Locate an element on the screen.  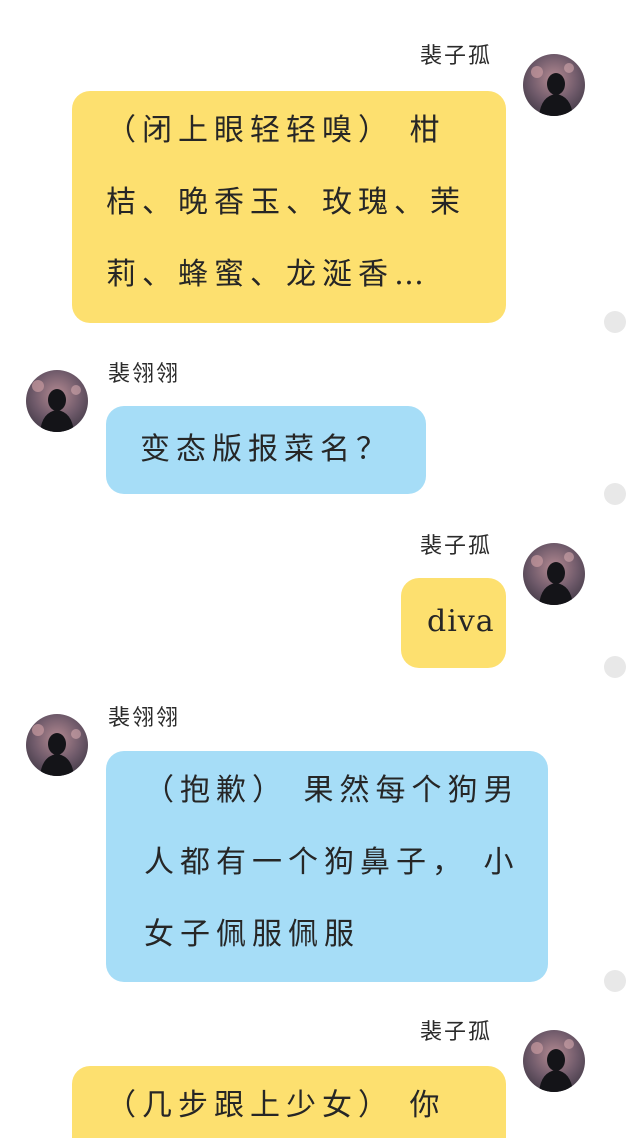
message-bubble: diva is located at coordinates (453, 623).